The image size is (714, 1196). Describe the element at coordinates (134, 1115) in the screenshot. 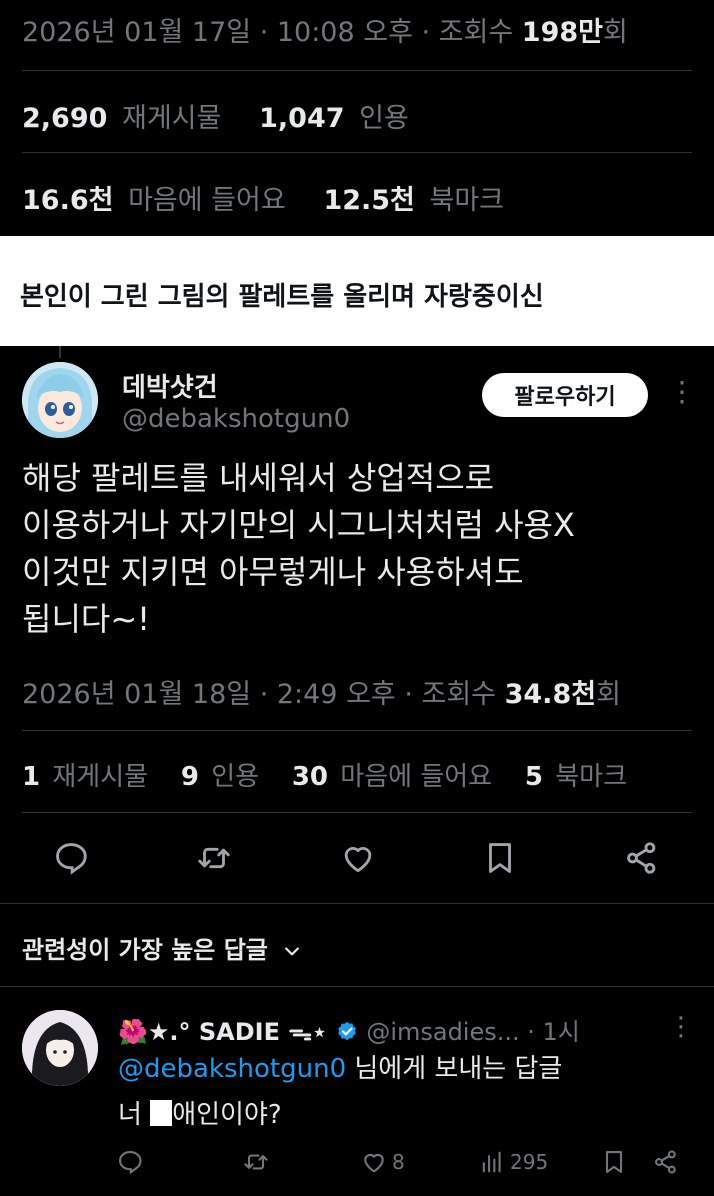

I see `reply-text-start: 너` at that location.